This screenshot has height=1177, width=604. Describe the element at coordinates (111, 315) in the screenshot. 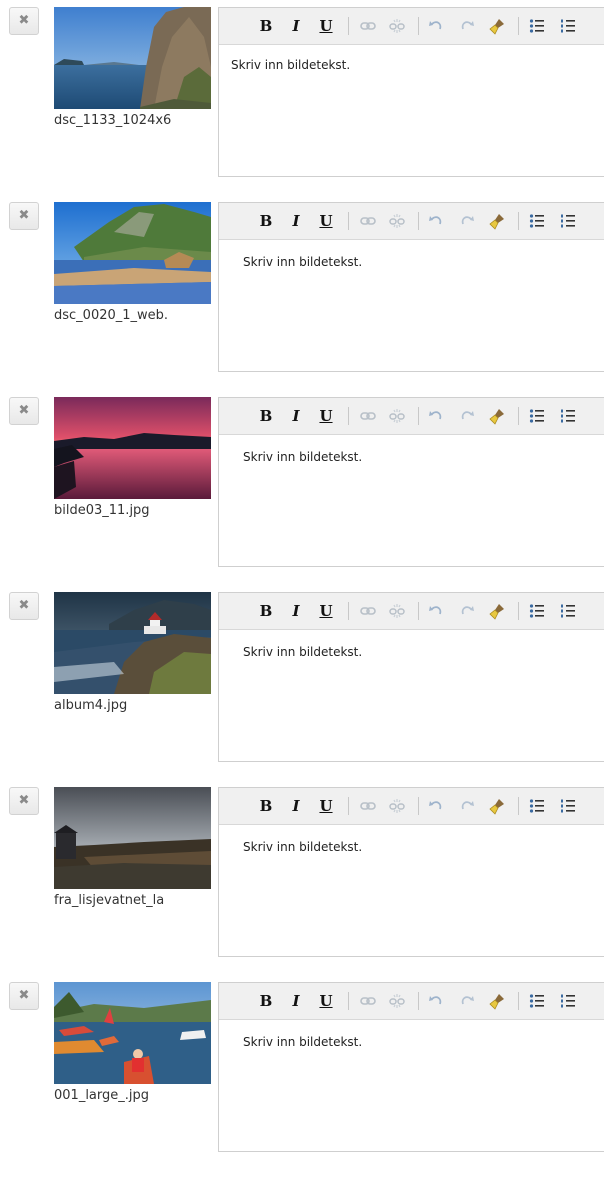

I see `image-filename: dsc_0020_1_web.` at that location.